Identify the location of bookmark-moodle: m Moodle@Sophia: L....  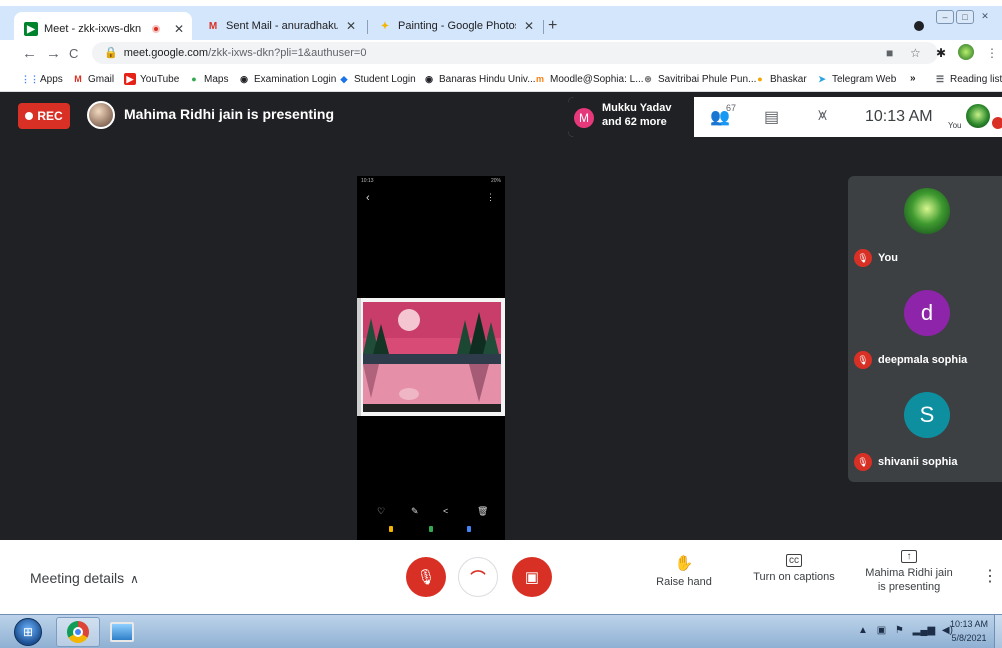
(589, 79).